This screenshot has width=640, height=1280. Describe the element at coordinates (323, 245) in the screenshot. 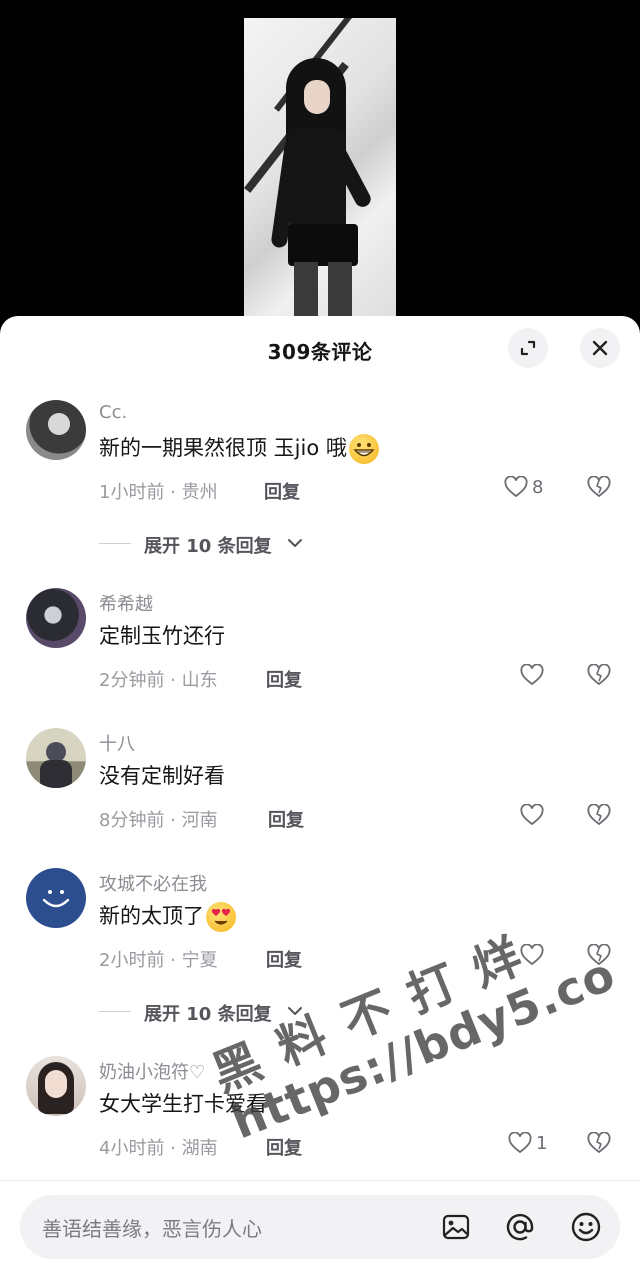

I see `figure-shorts` at that location.